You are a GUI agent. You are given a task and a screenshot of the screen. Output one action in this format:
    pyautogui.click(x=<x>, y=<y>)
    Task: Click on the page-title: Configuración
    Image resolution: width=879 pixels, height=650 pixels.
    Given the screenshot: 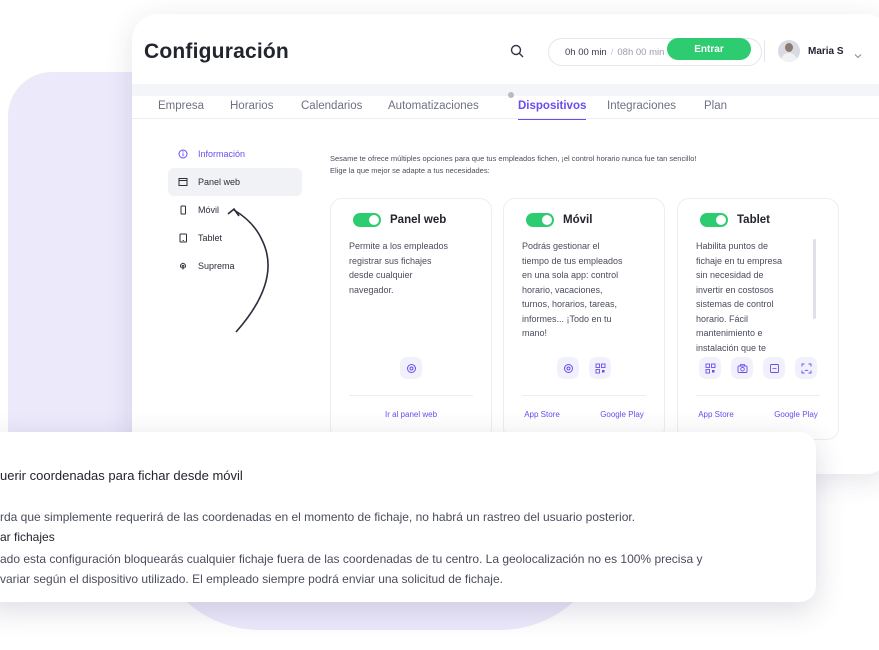 What is the action you would take?
    pyautogui.click(x=216, y=51)
    